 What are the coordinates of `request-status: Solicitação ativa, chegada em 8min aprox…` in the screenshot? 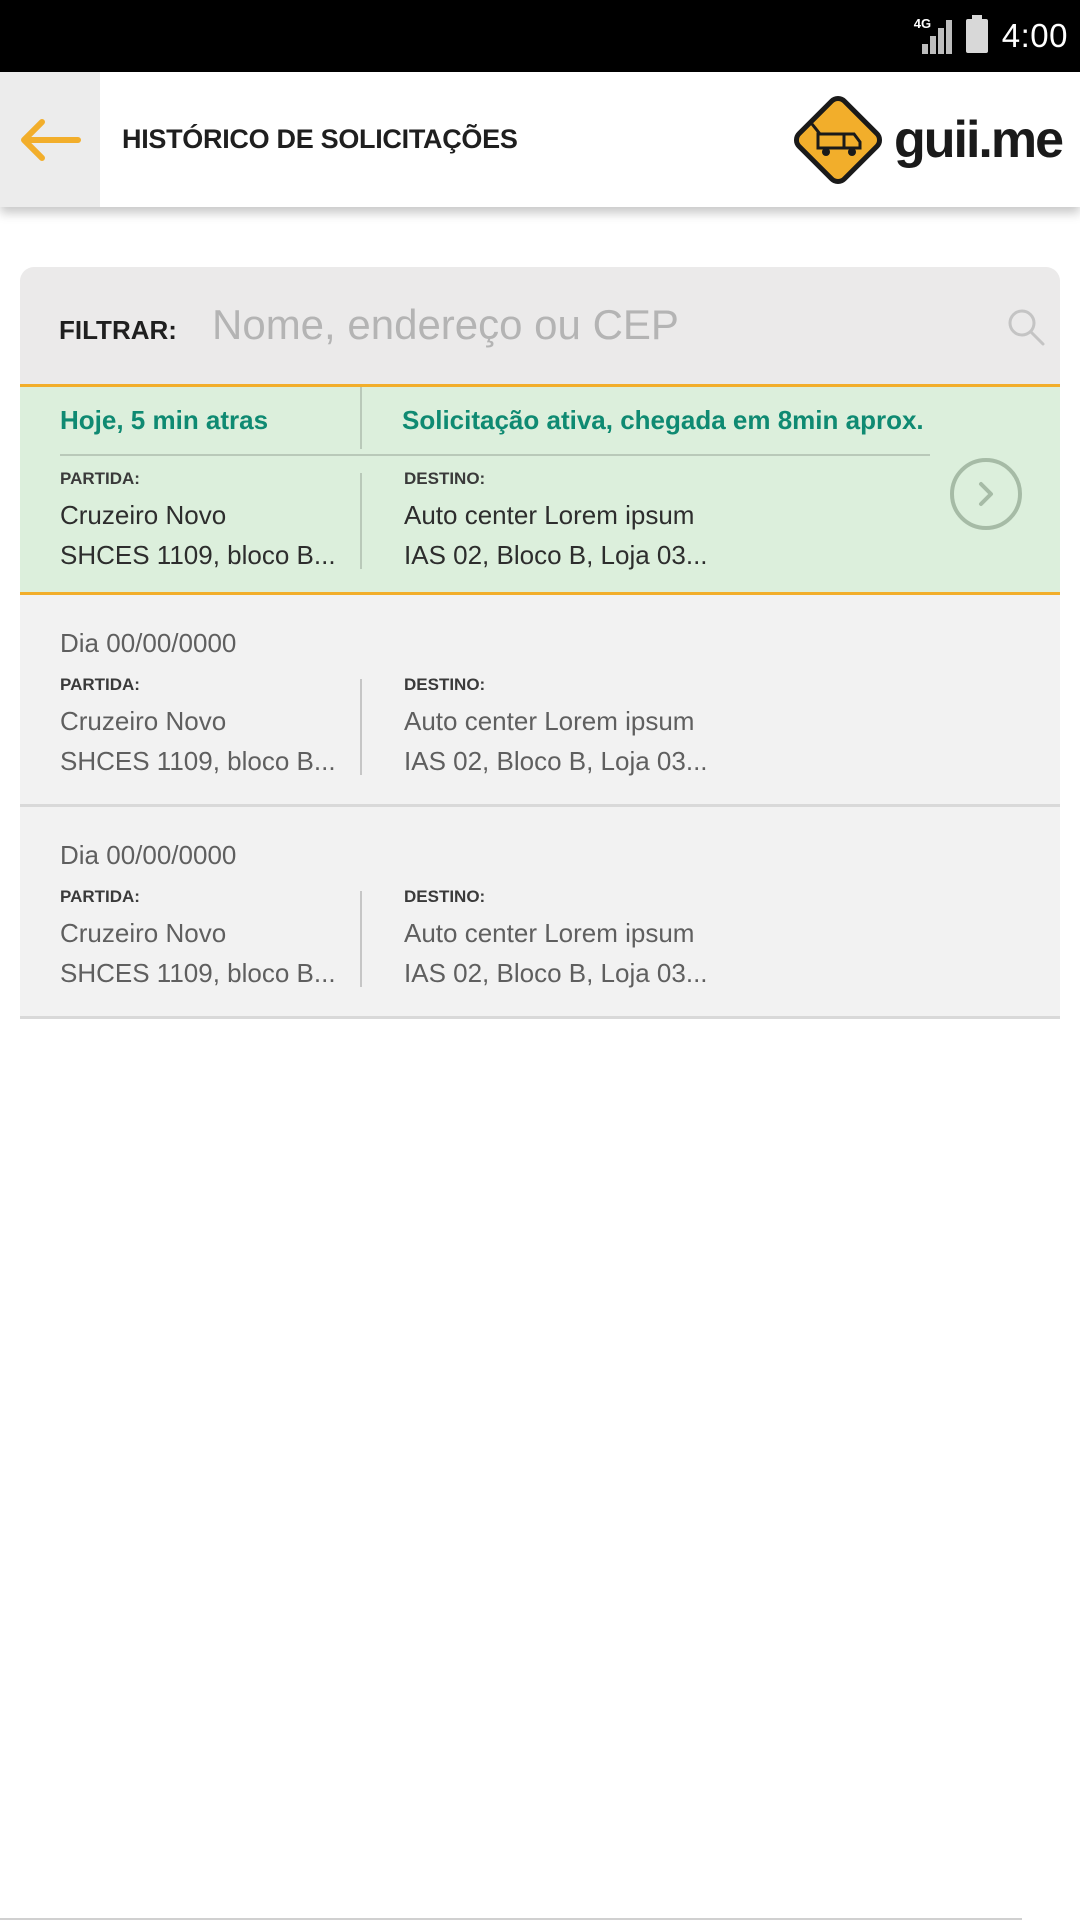 It's located at (663, 420).